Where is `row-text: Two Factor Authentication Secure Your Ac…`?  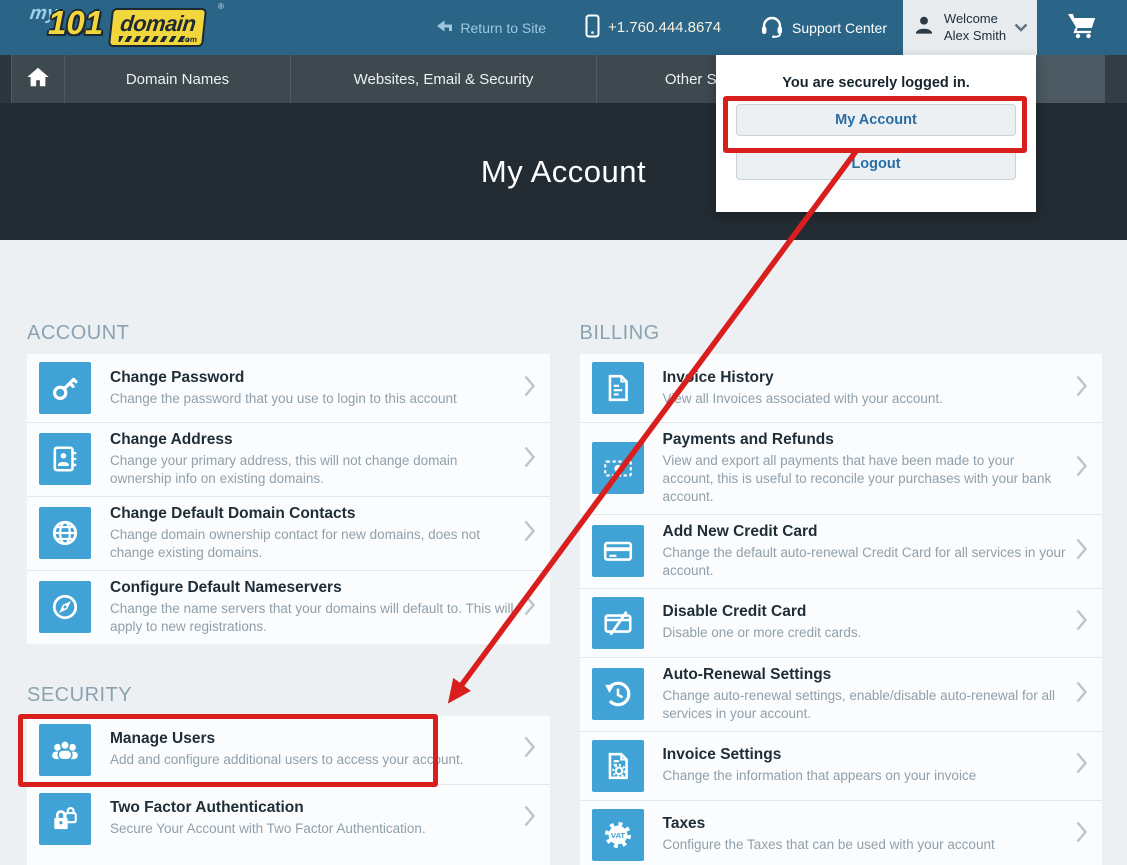 row-text: Two Factor Authentication Secure Your Ac… is located at coordinates (312, 818).